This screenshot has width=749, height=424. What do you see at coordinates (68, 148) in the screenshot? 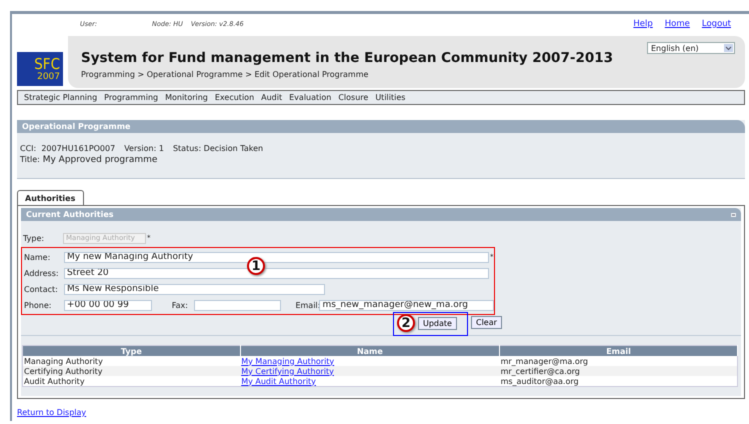
I see `programme-info: CCI: 2007HU161PO007` at bounding box center [68, 148].